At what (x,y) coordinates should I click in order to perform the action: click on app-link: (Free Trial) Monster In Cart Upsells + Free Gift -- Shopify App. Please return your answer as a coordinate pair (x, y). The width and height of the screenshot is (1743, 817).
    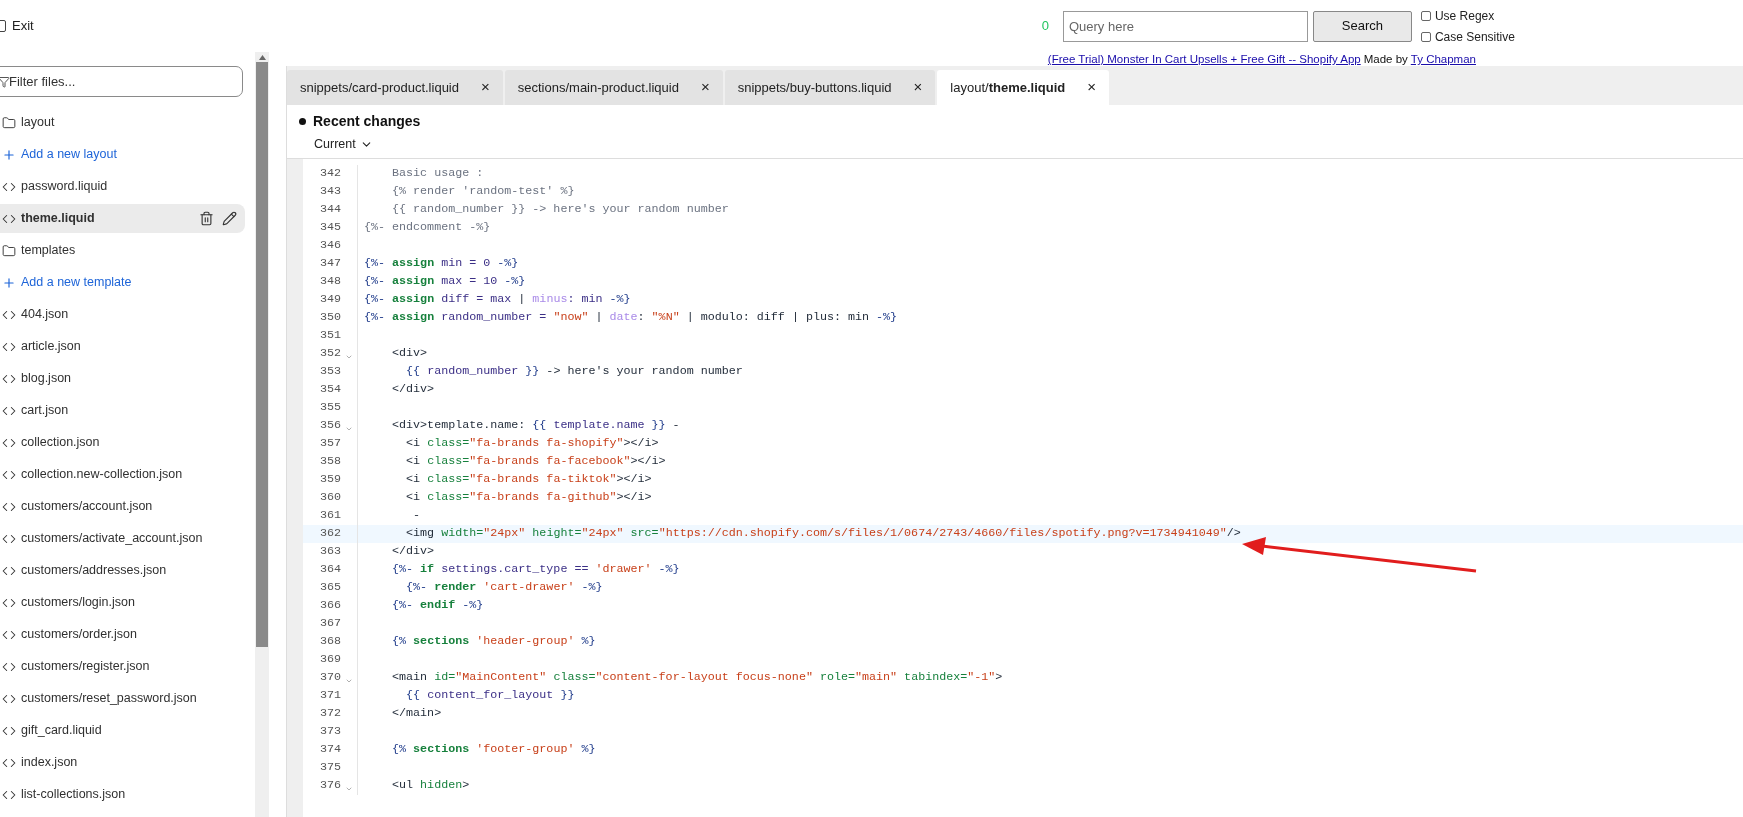
    Looking at the image, I should click on (1204, 59).